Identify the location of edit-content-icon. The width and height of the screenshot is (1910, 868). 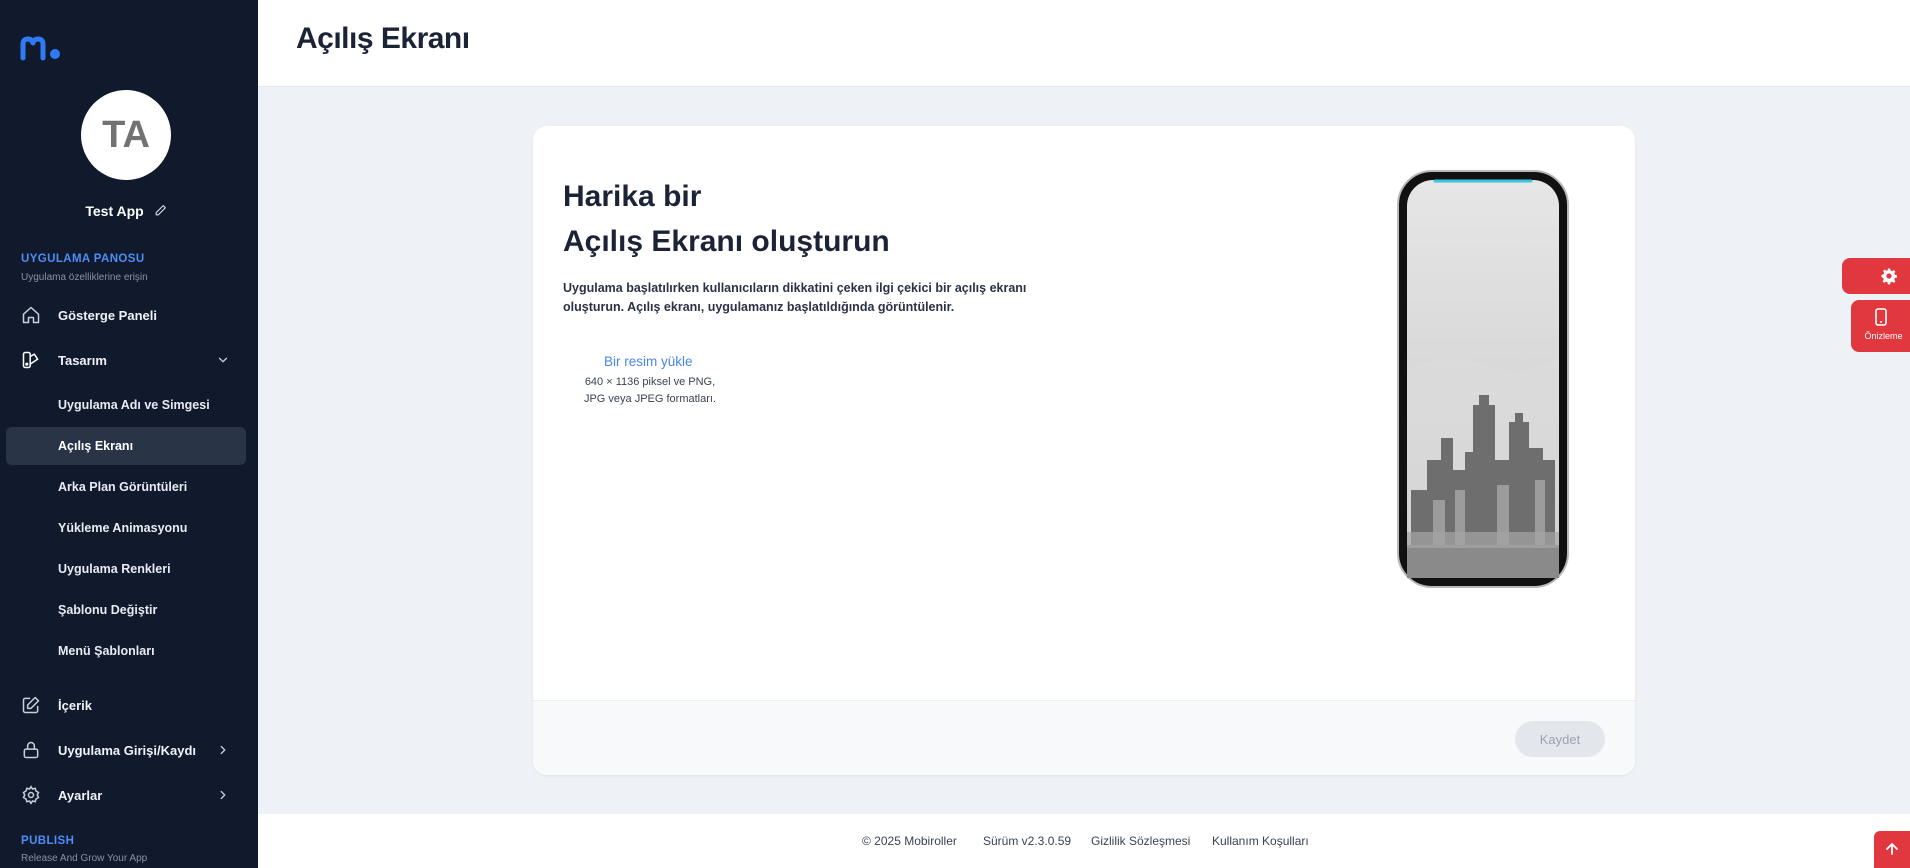
(31, 705).